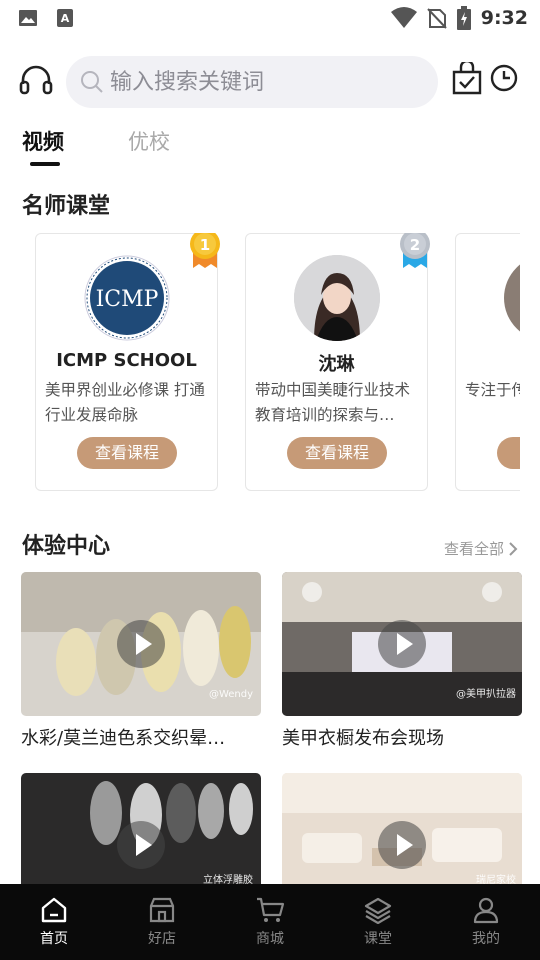 The width and height of the screenshot is (540, 960). What do you see at coordinates (36, 80) in the screenshot?
I see `headset-icon` at bounding box center [36, 80].